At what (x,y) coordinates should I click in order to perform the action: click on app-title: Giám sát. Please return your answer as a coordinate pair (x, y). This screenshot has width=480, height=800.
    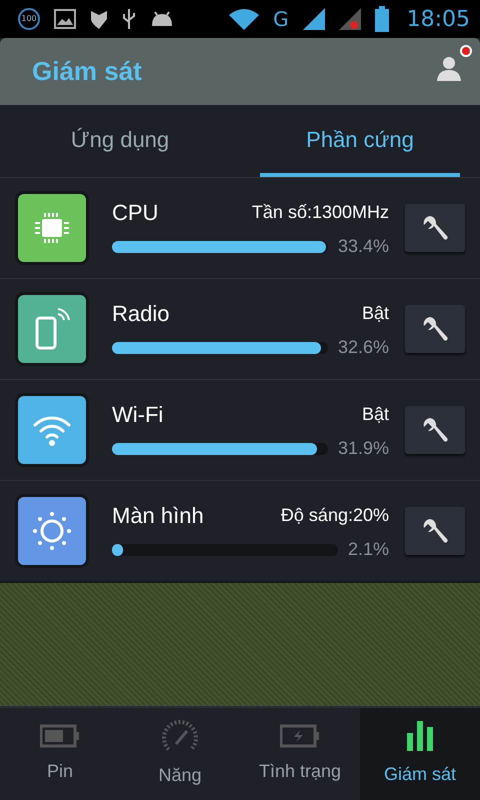
    Looking at the image, I should click on (87, 71).